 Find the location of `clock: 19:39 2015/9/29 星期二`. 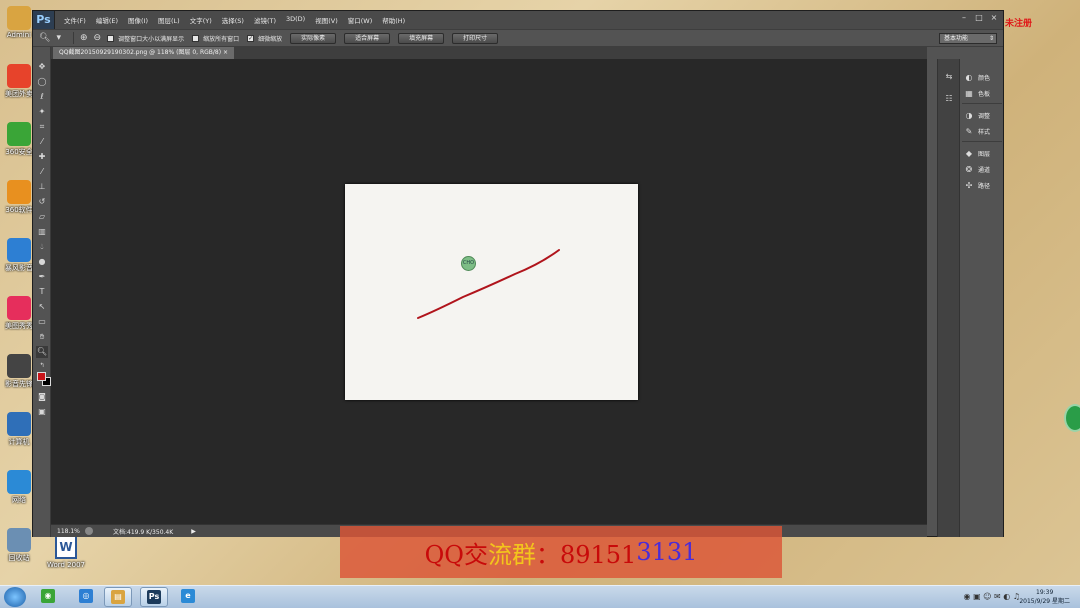

clock: 19:39 2015/9/29 星期二 is located at coordinates (1044, 597).